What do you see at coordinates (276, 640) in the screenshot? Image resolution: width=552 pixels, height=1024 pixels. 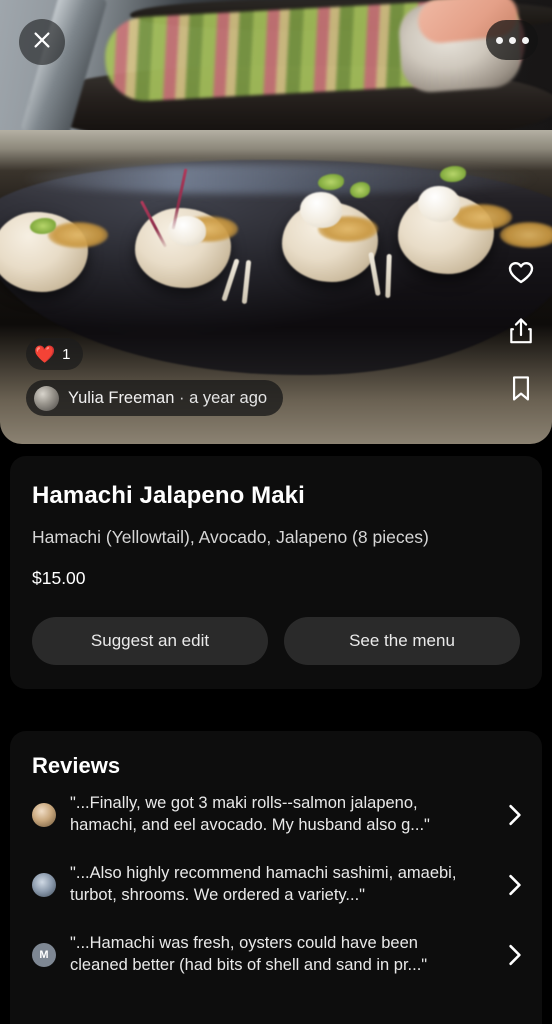 I see `dish-actions: Suggest an edit See the menu` at bounding box center [276, 640].